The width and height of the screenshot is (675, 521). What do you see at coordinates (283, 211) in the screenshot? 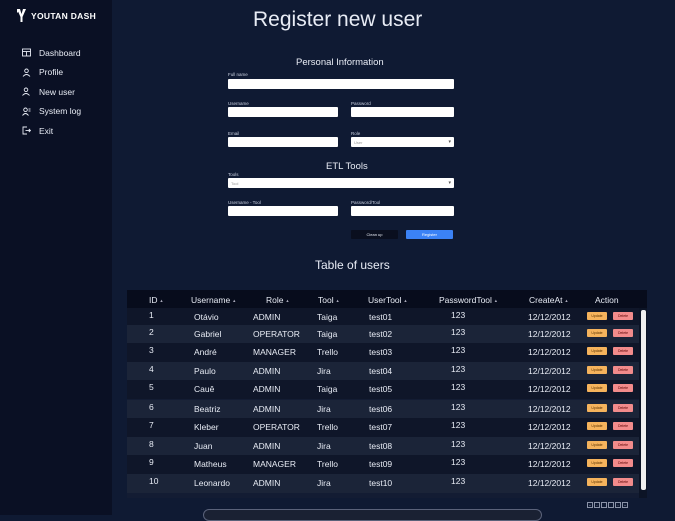
I see `username-tool-field` at bounding box center [283, 211].